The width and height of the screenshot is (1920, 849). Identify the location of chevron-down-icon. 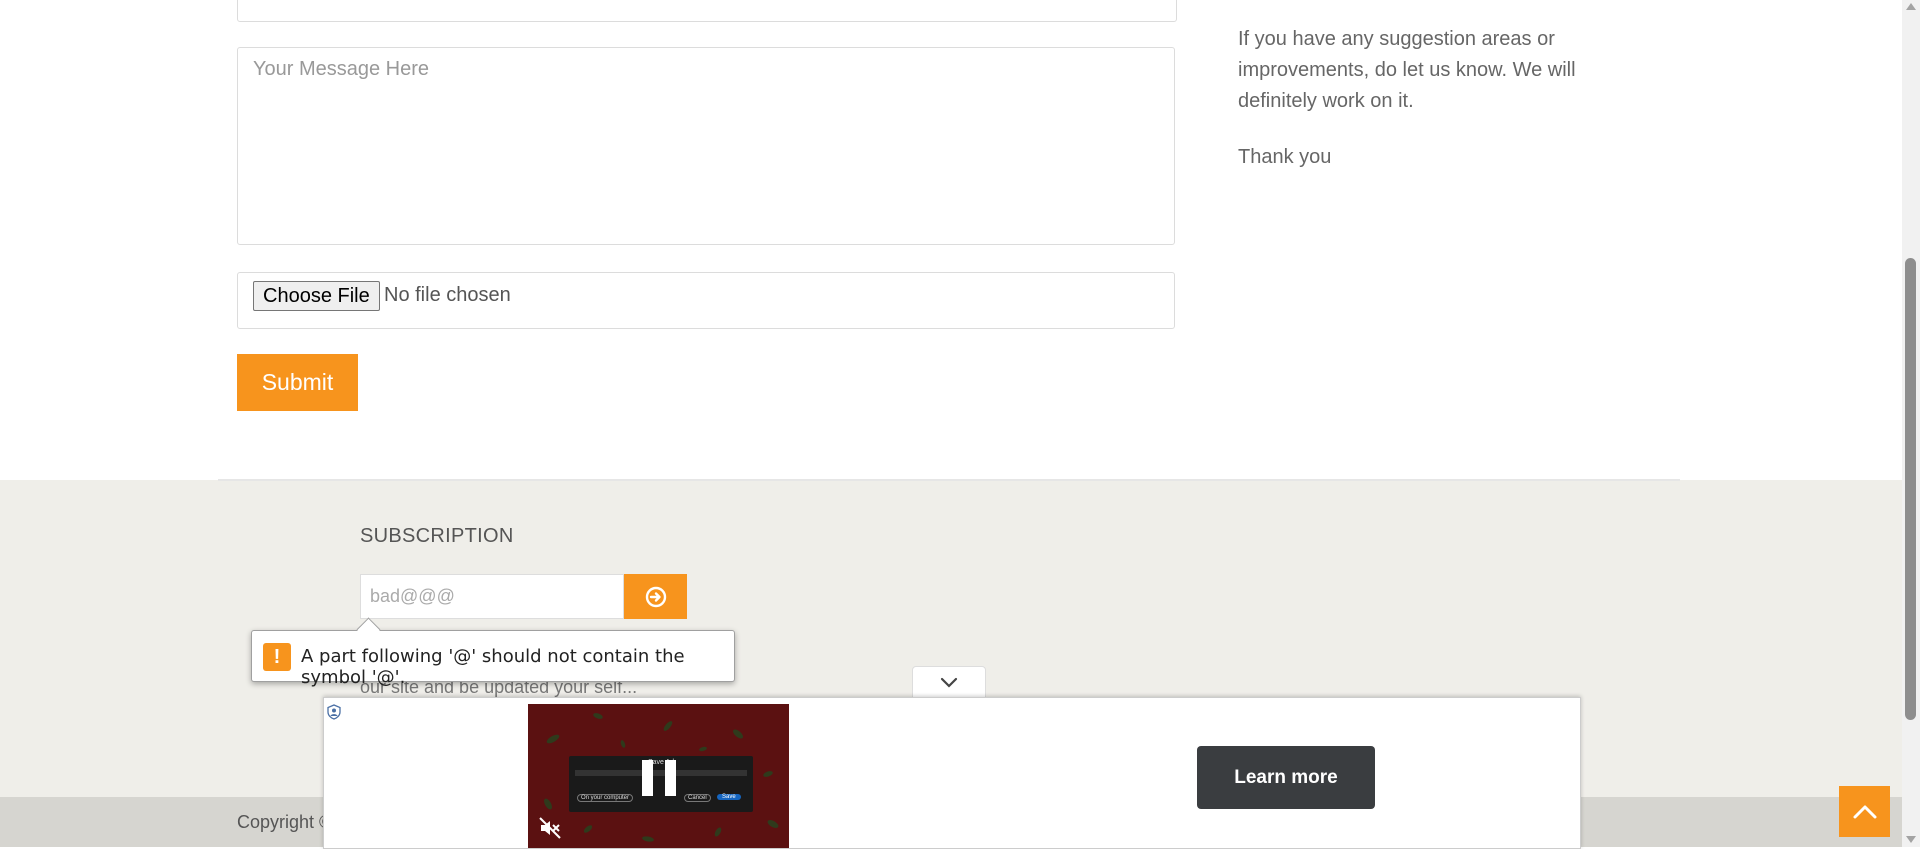
(949, 682).